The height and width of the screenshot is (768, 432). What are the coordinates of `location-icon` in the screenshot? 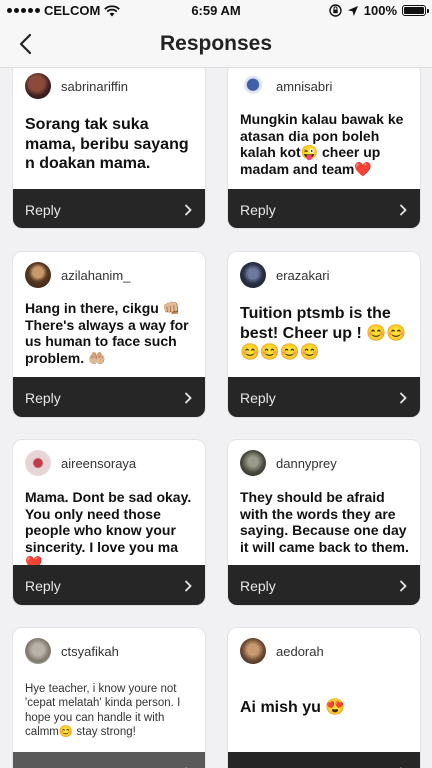 It's located at (352, 10).